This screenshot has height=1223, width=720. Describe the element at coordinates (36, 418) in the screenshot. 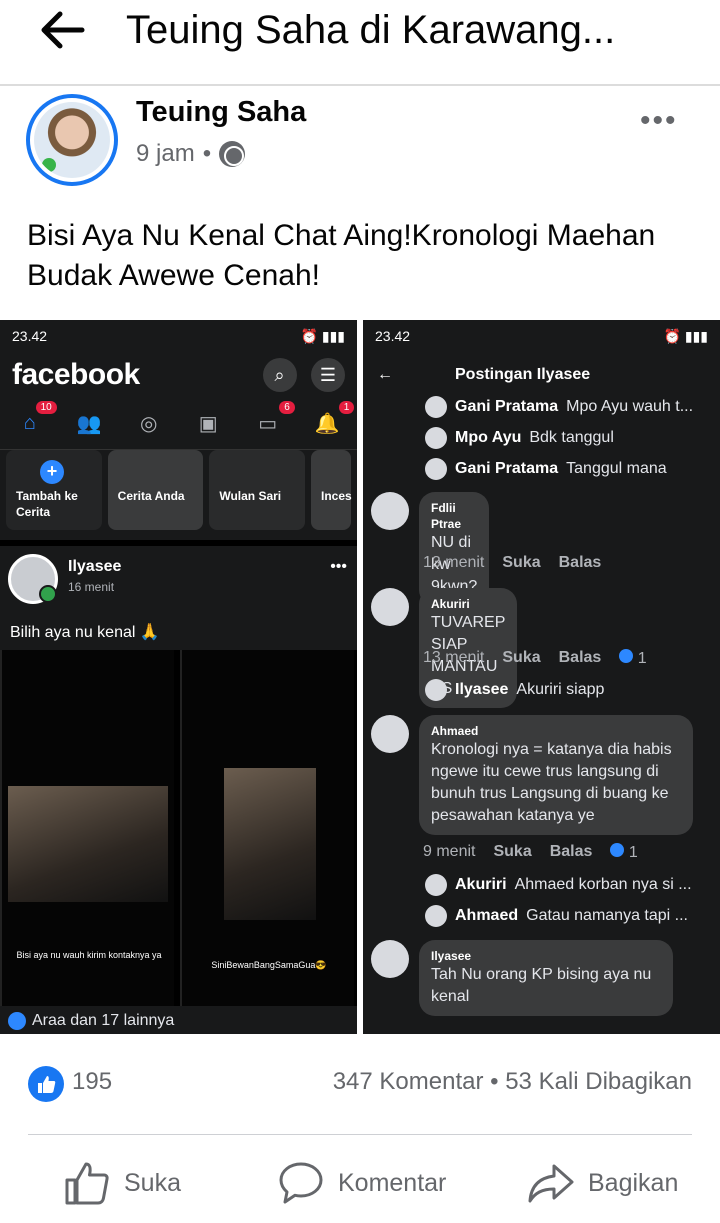

I see `home-icon: ⌂ 10` at that location.